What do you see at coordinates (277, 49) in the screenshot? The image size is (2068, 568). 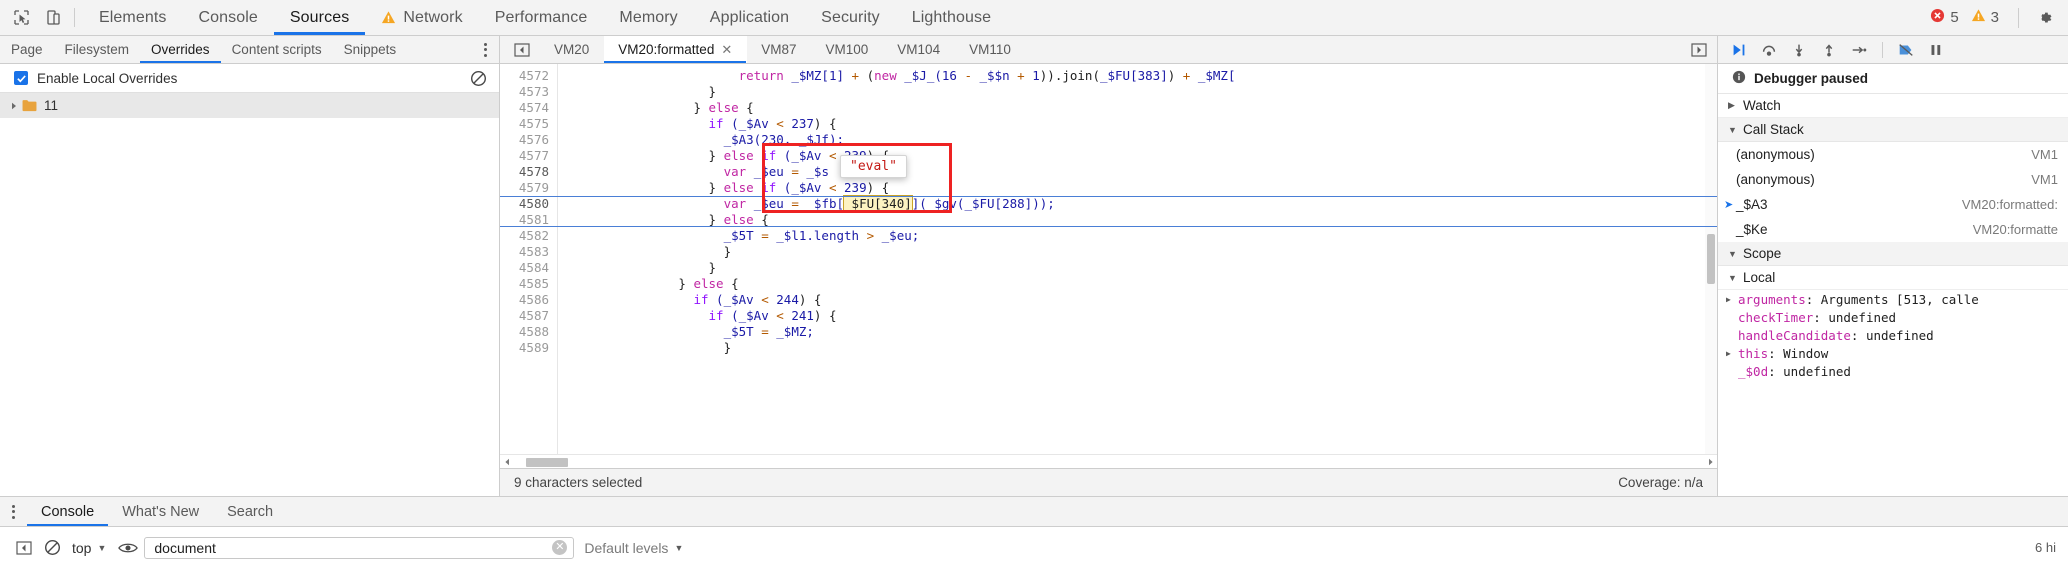 I see `nav-tab-content-scripts: Content scripts` at bounding box center [277, 49].